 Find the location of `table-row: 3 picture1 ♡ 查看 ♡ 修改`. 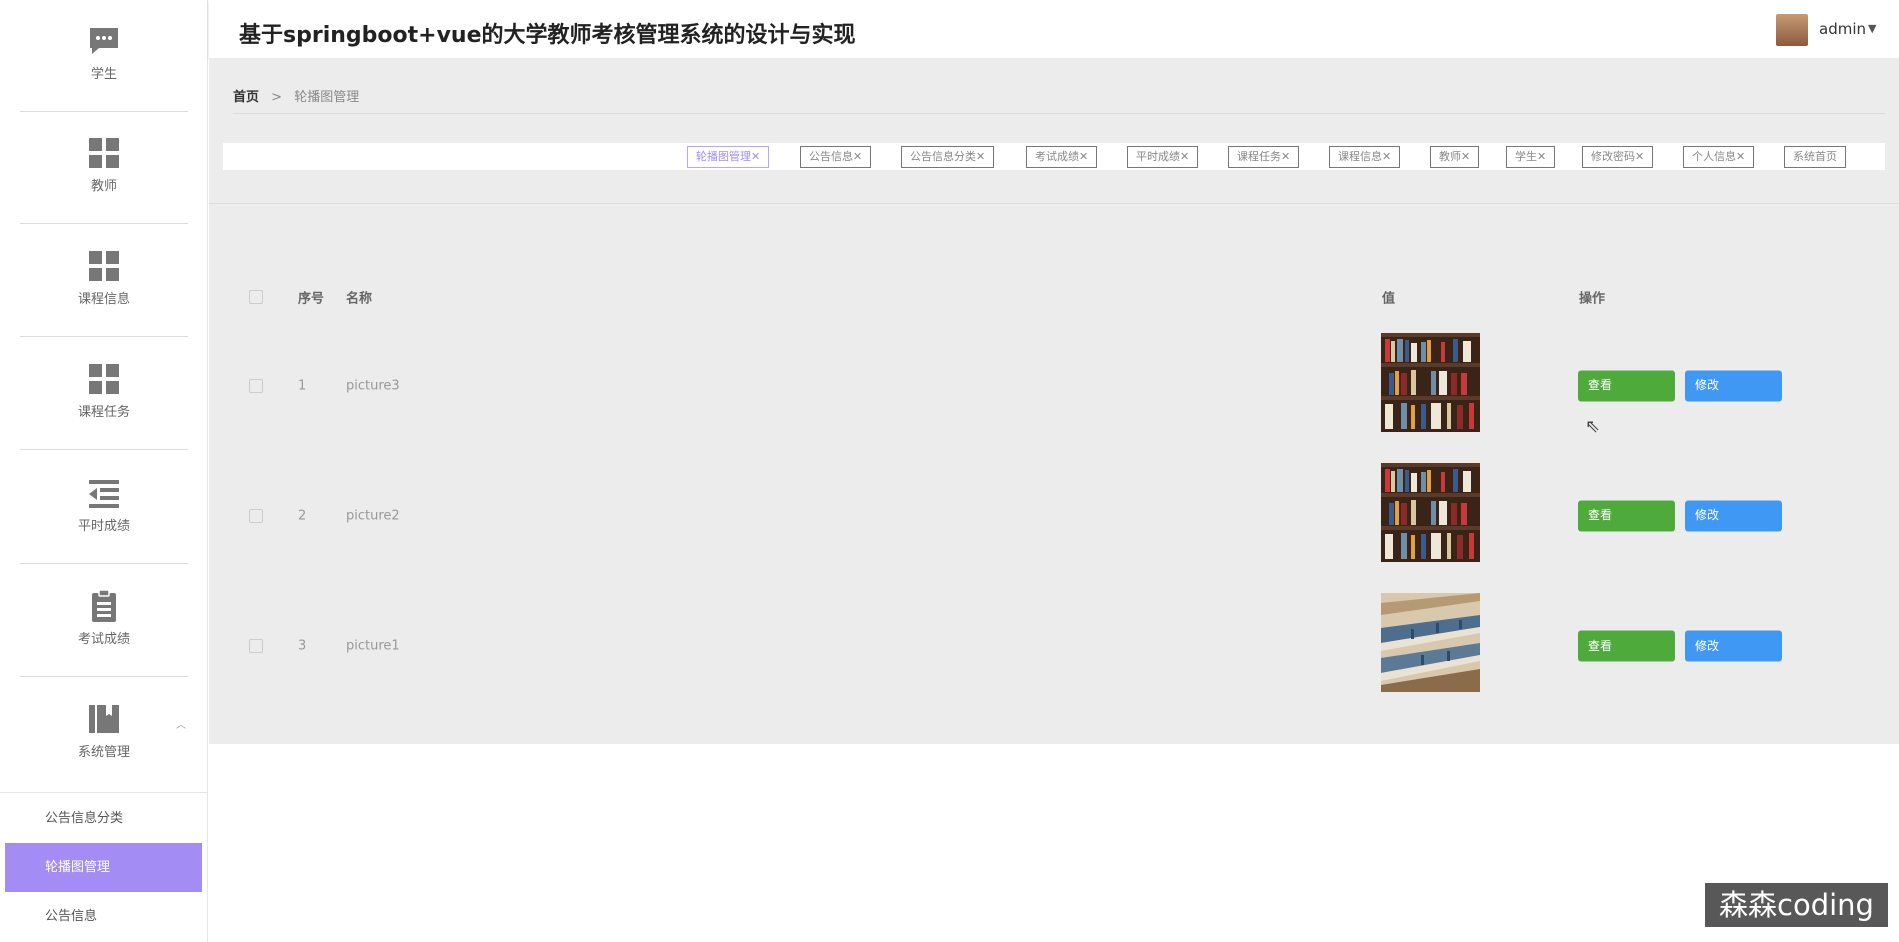

table-row: 3 picture1 ♡ 查看 ♡ 修改 is located at coordinates (1054, 646).